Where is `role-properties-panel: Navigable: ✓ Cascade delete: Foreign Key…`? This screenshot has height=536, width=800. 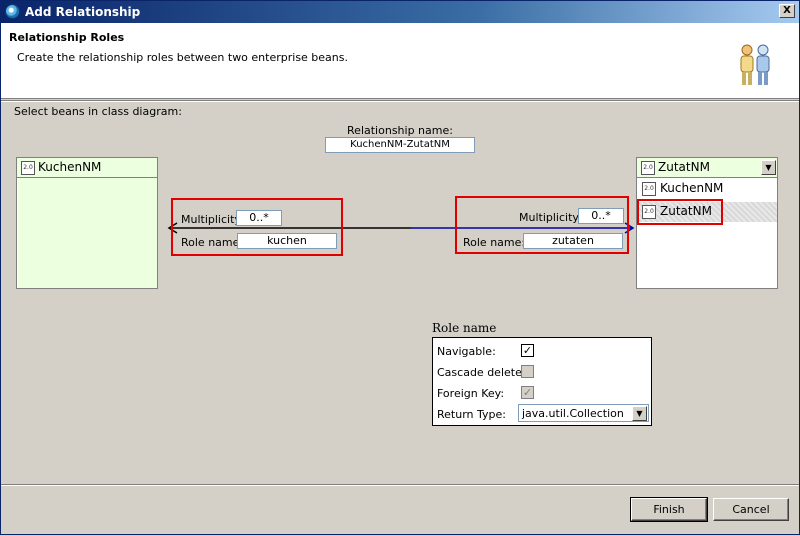 role-properties-panel: Navigable: ✓ Cascade delete: Foreign Key… is located at coordinates (542, 381).